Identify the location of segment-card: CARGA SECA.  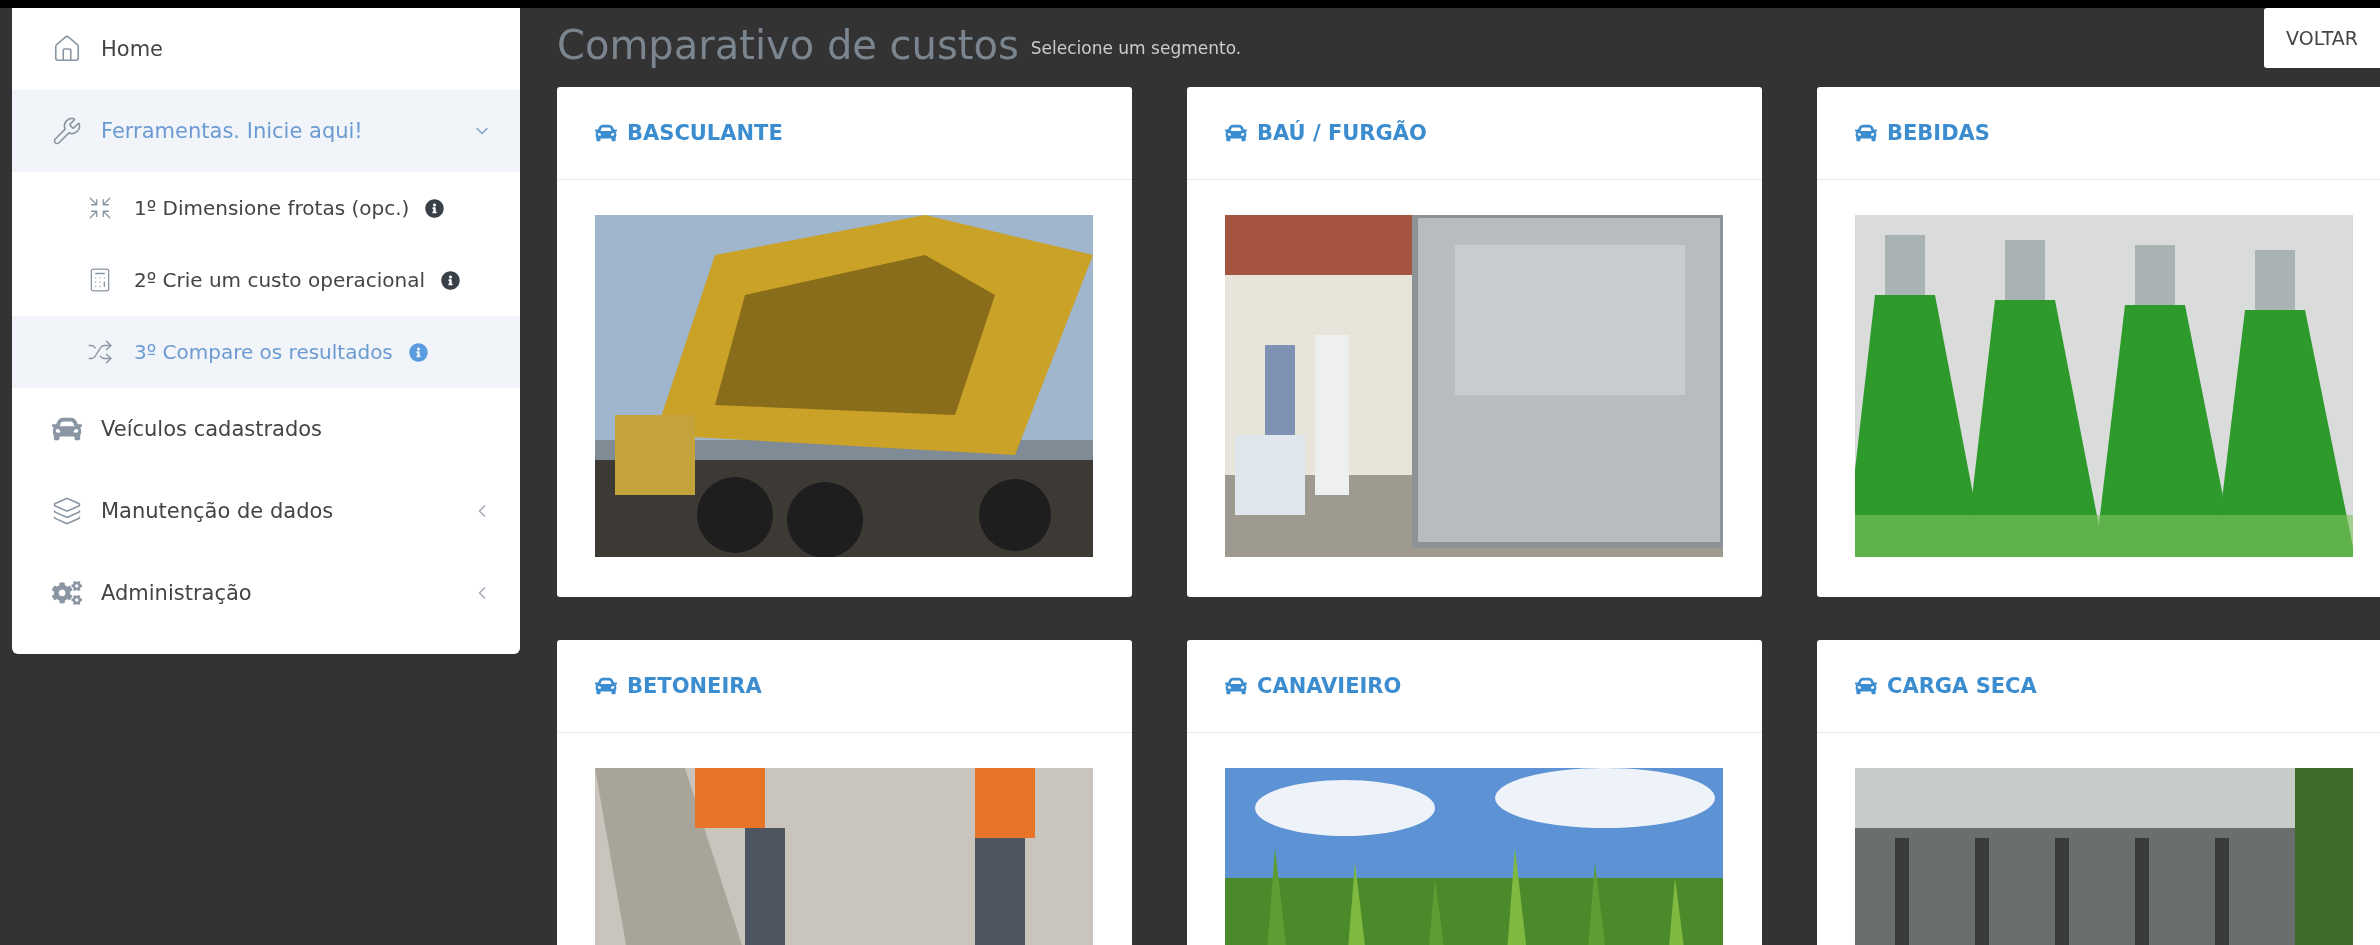
(2098, 792).